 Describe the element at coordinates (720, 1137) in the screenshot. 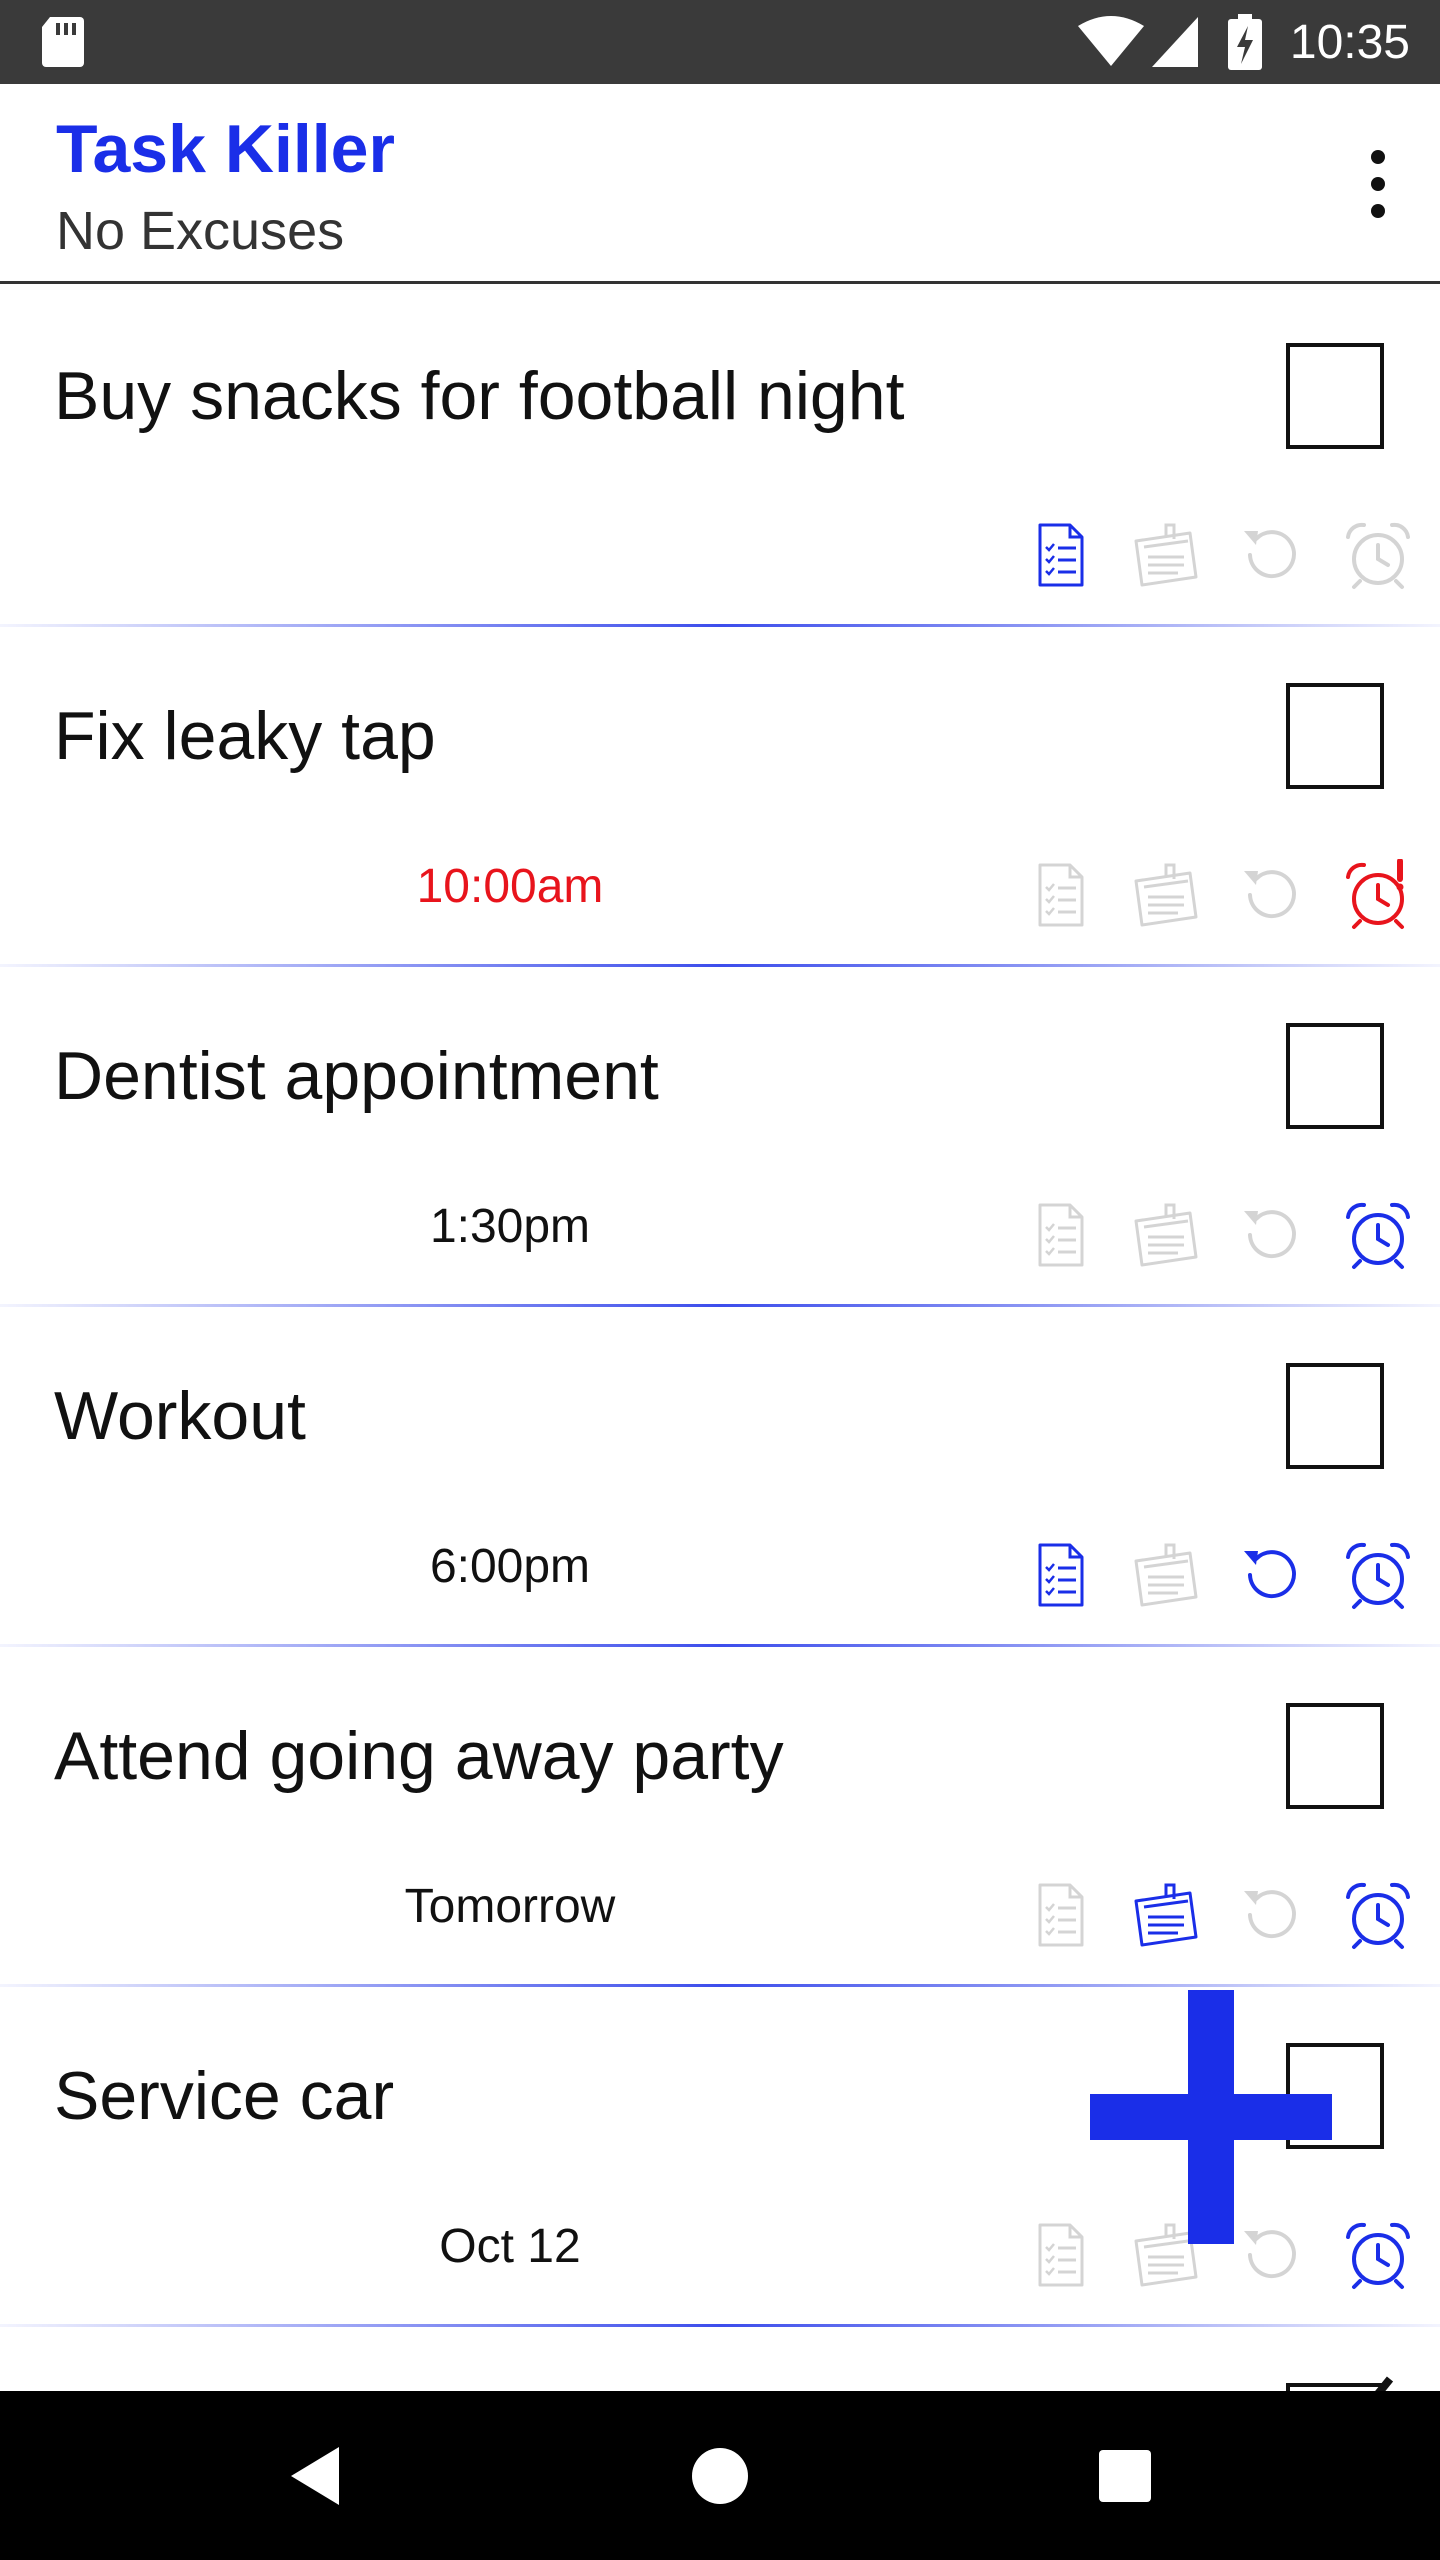

I see `task-item: Dentist appointment 1:30pm` at that location.